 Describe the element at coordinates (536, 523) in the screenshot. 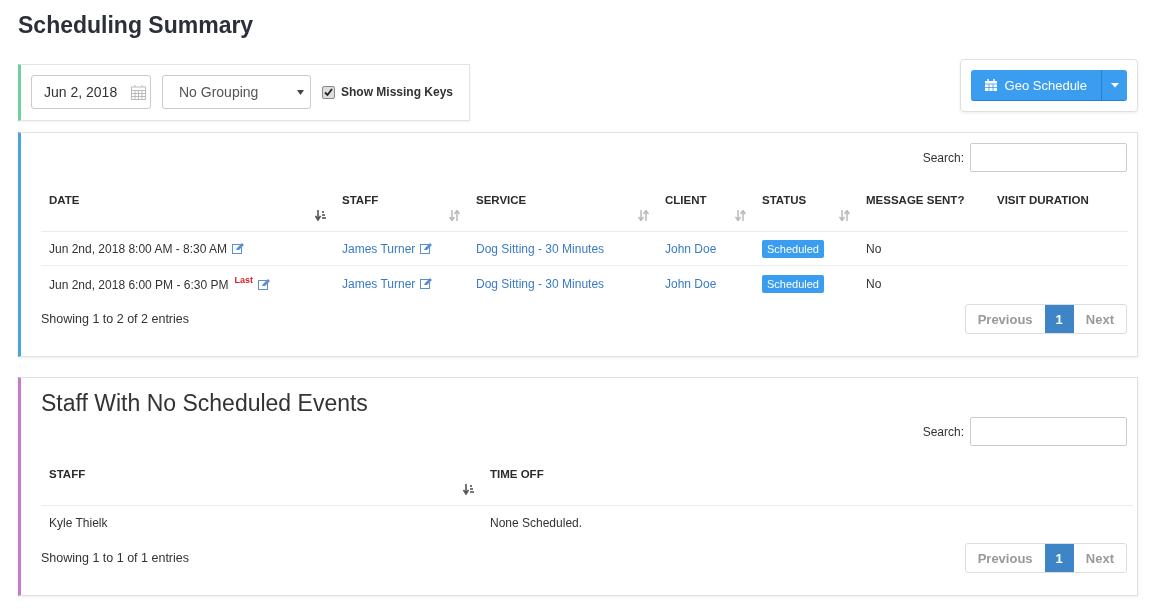

I see `table-cell-text: None Scheduled.` at that location.